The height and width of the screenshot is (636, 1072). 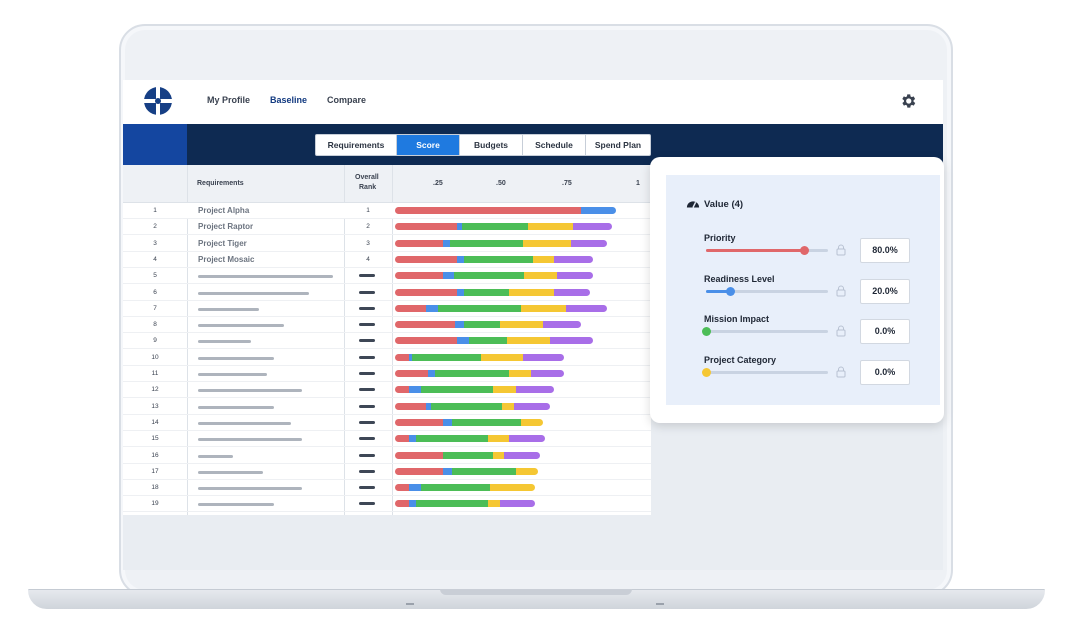 I want to click on table-row: 10, so click(x=387, y=358).